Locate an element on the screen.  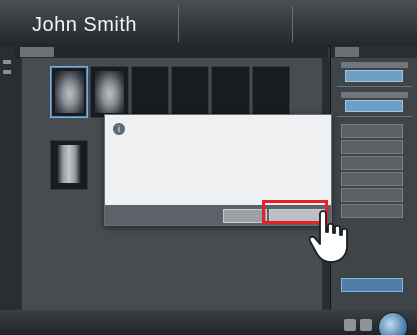
power-orb-icon is located at coordinates (393, 323).